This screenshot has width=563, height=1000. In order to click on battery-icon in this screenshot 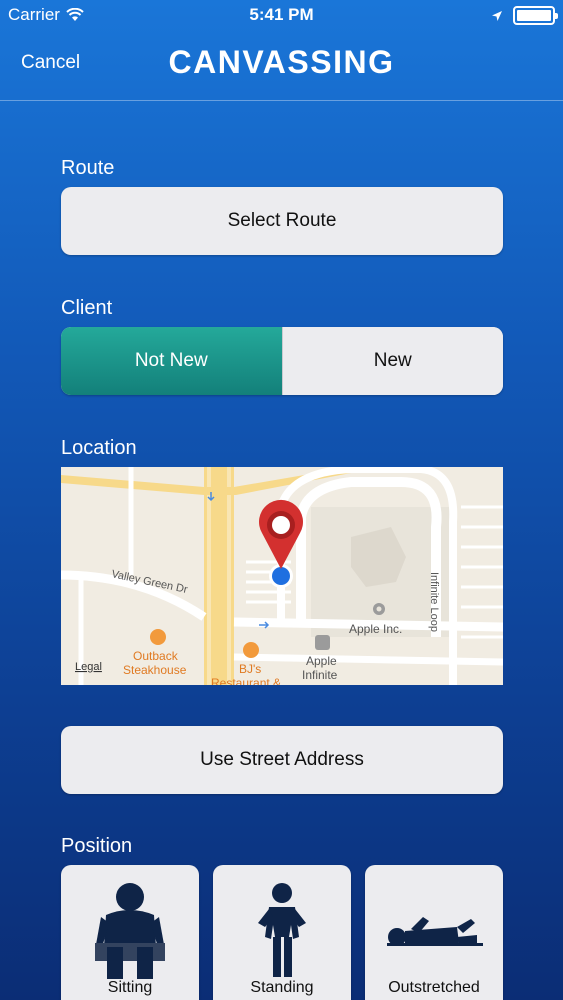, I will do `click(535, 15)`.